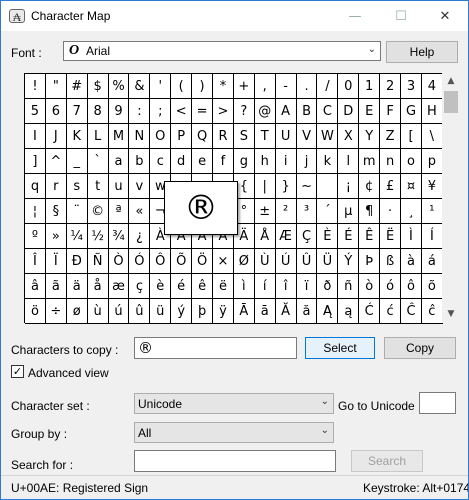 Image resolution: width=469 pixels, height=500 pixels. I want to click on character-cell: <, so click(182, 111).